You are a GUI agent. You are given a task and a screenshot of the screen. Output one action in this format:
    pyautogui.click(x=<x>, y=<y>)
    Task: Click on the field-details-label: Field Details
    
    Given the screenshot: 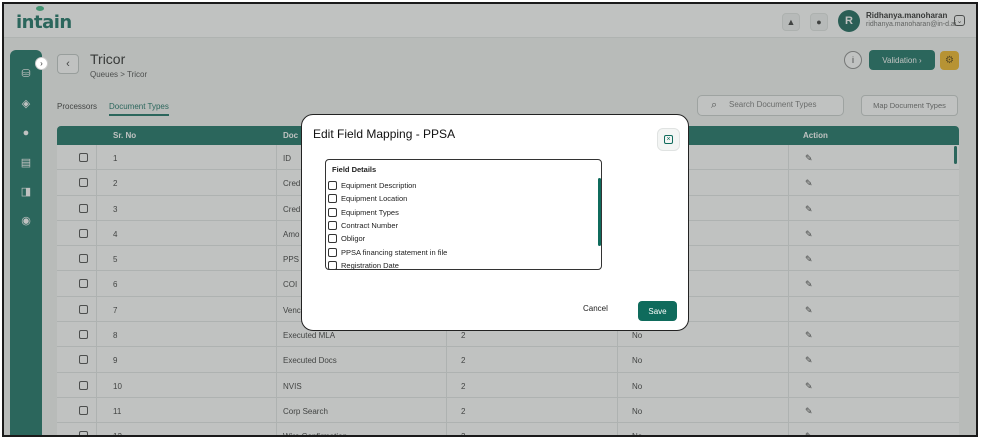 What is the action you would take?
    pyautogui.click(x=354, y=169)
    